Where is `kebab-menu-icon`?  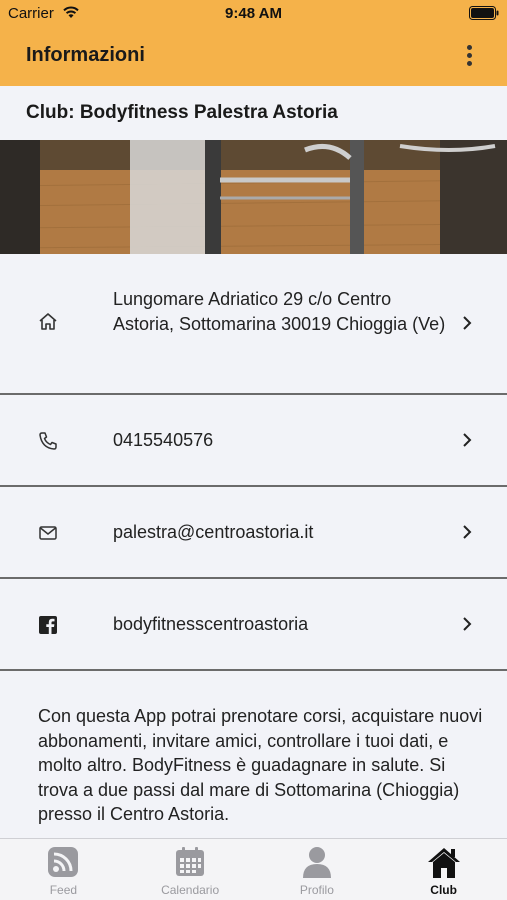
kebab-menu-icon is located at coordinates (469, 57).